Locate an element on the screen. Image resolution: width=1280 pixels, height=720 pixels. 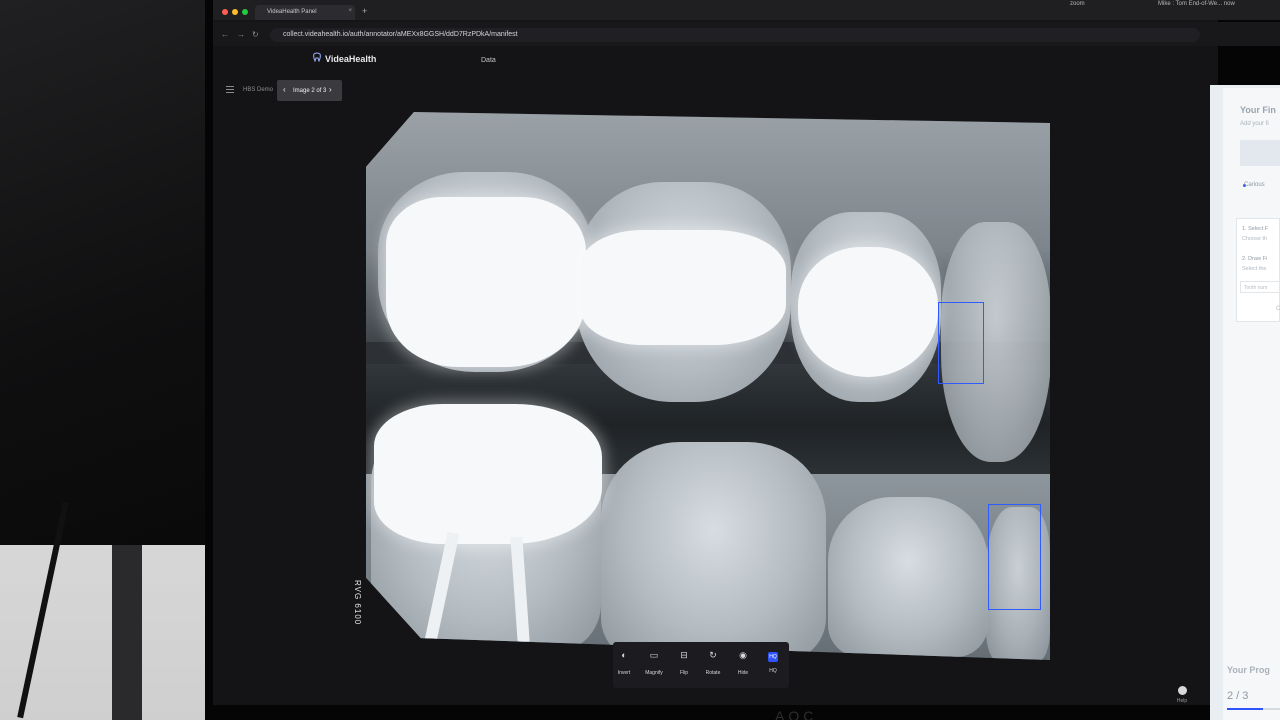
browser-tab-bar is located at coordinates (746, 10).